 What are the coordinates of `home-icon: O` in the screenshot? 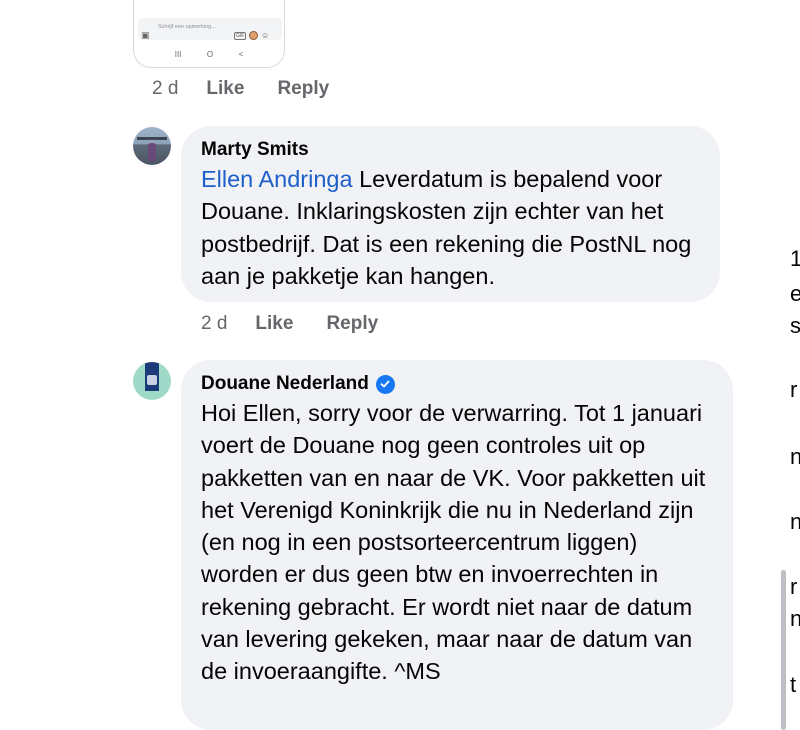 It's located at (210, 54).